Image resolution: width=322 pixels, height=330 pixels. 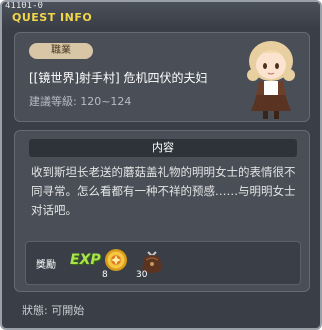 What do you see at coordinates (105, 275) in the screenshot?
I see `medal-count: 8` at bounding box center [105, 275].